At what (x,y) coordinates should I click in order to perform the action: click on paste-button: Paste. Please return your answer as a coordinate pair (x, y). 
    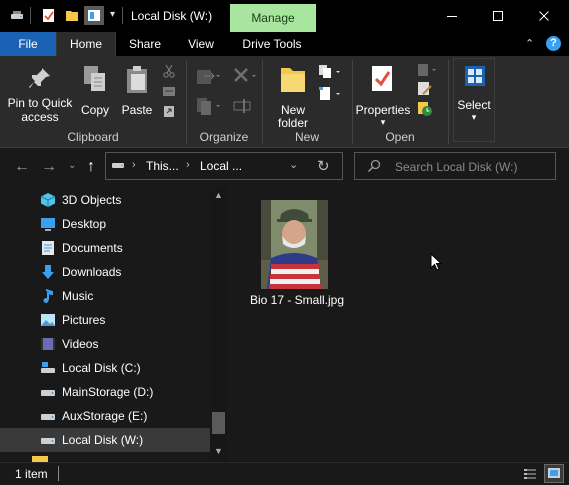
    Looking at the image, I should click on (137, 93).